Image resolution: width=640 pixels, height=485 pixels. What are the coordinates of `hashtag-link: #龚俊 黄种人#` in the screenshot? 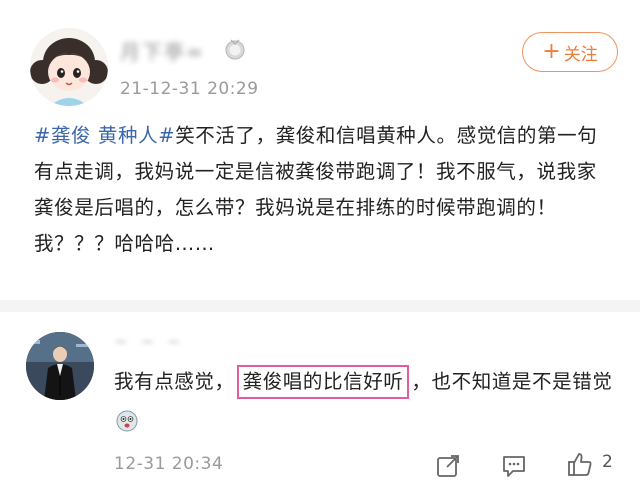 It's located at (104, 135).